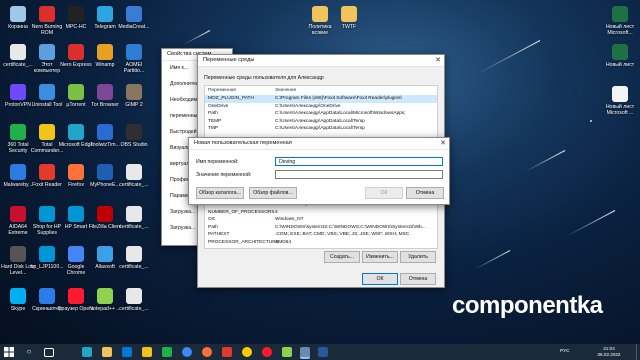  I want to click on variable-value-input, so click(359, 174).